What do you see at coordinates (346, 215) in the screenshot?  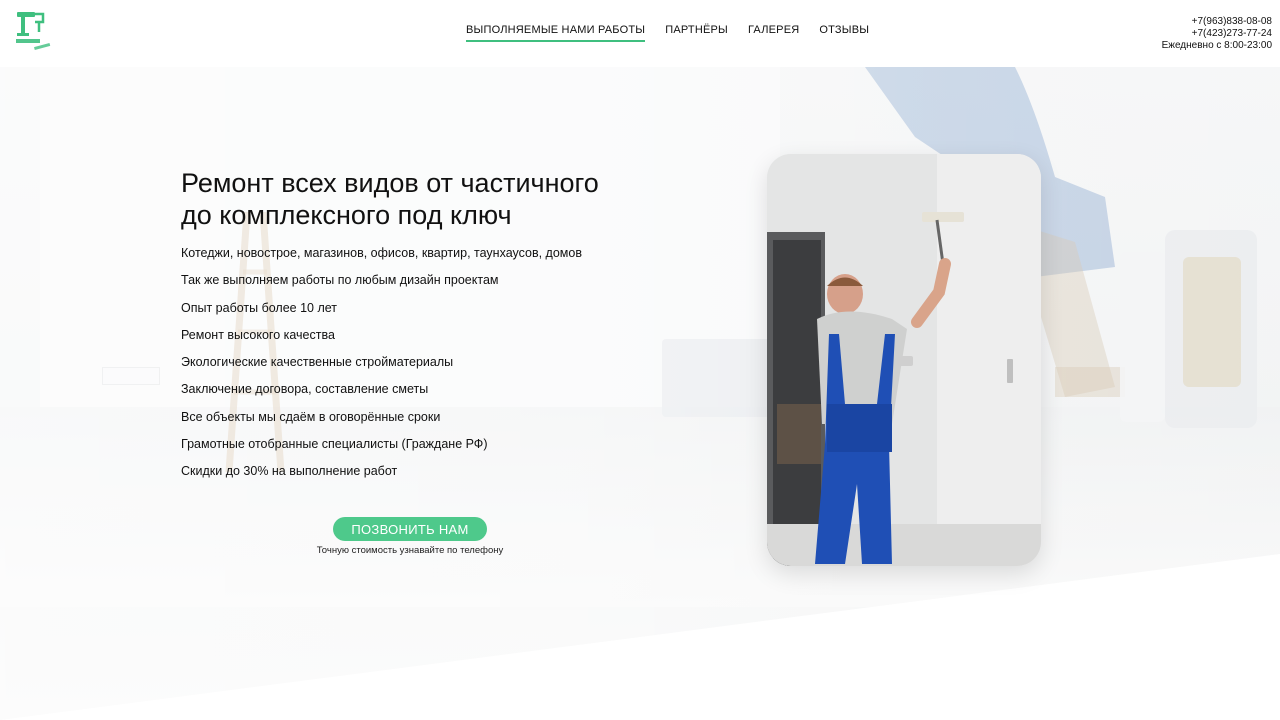 I see `title-line-2: до комплексного под ключ` at bounding box center [346, 215].